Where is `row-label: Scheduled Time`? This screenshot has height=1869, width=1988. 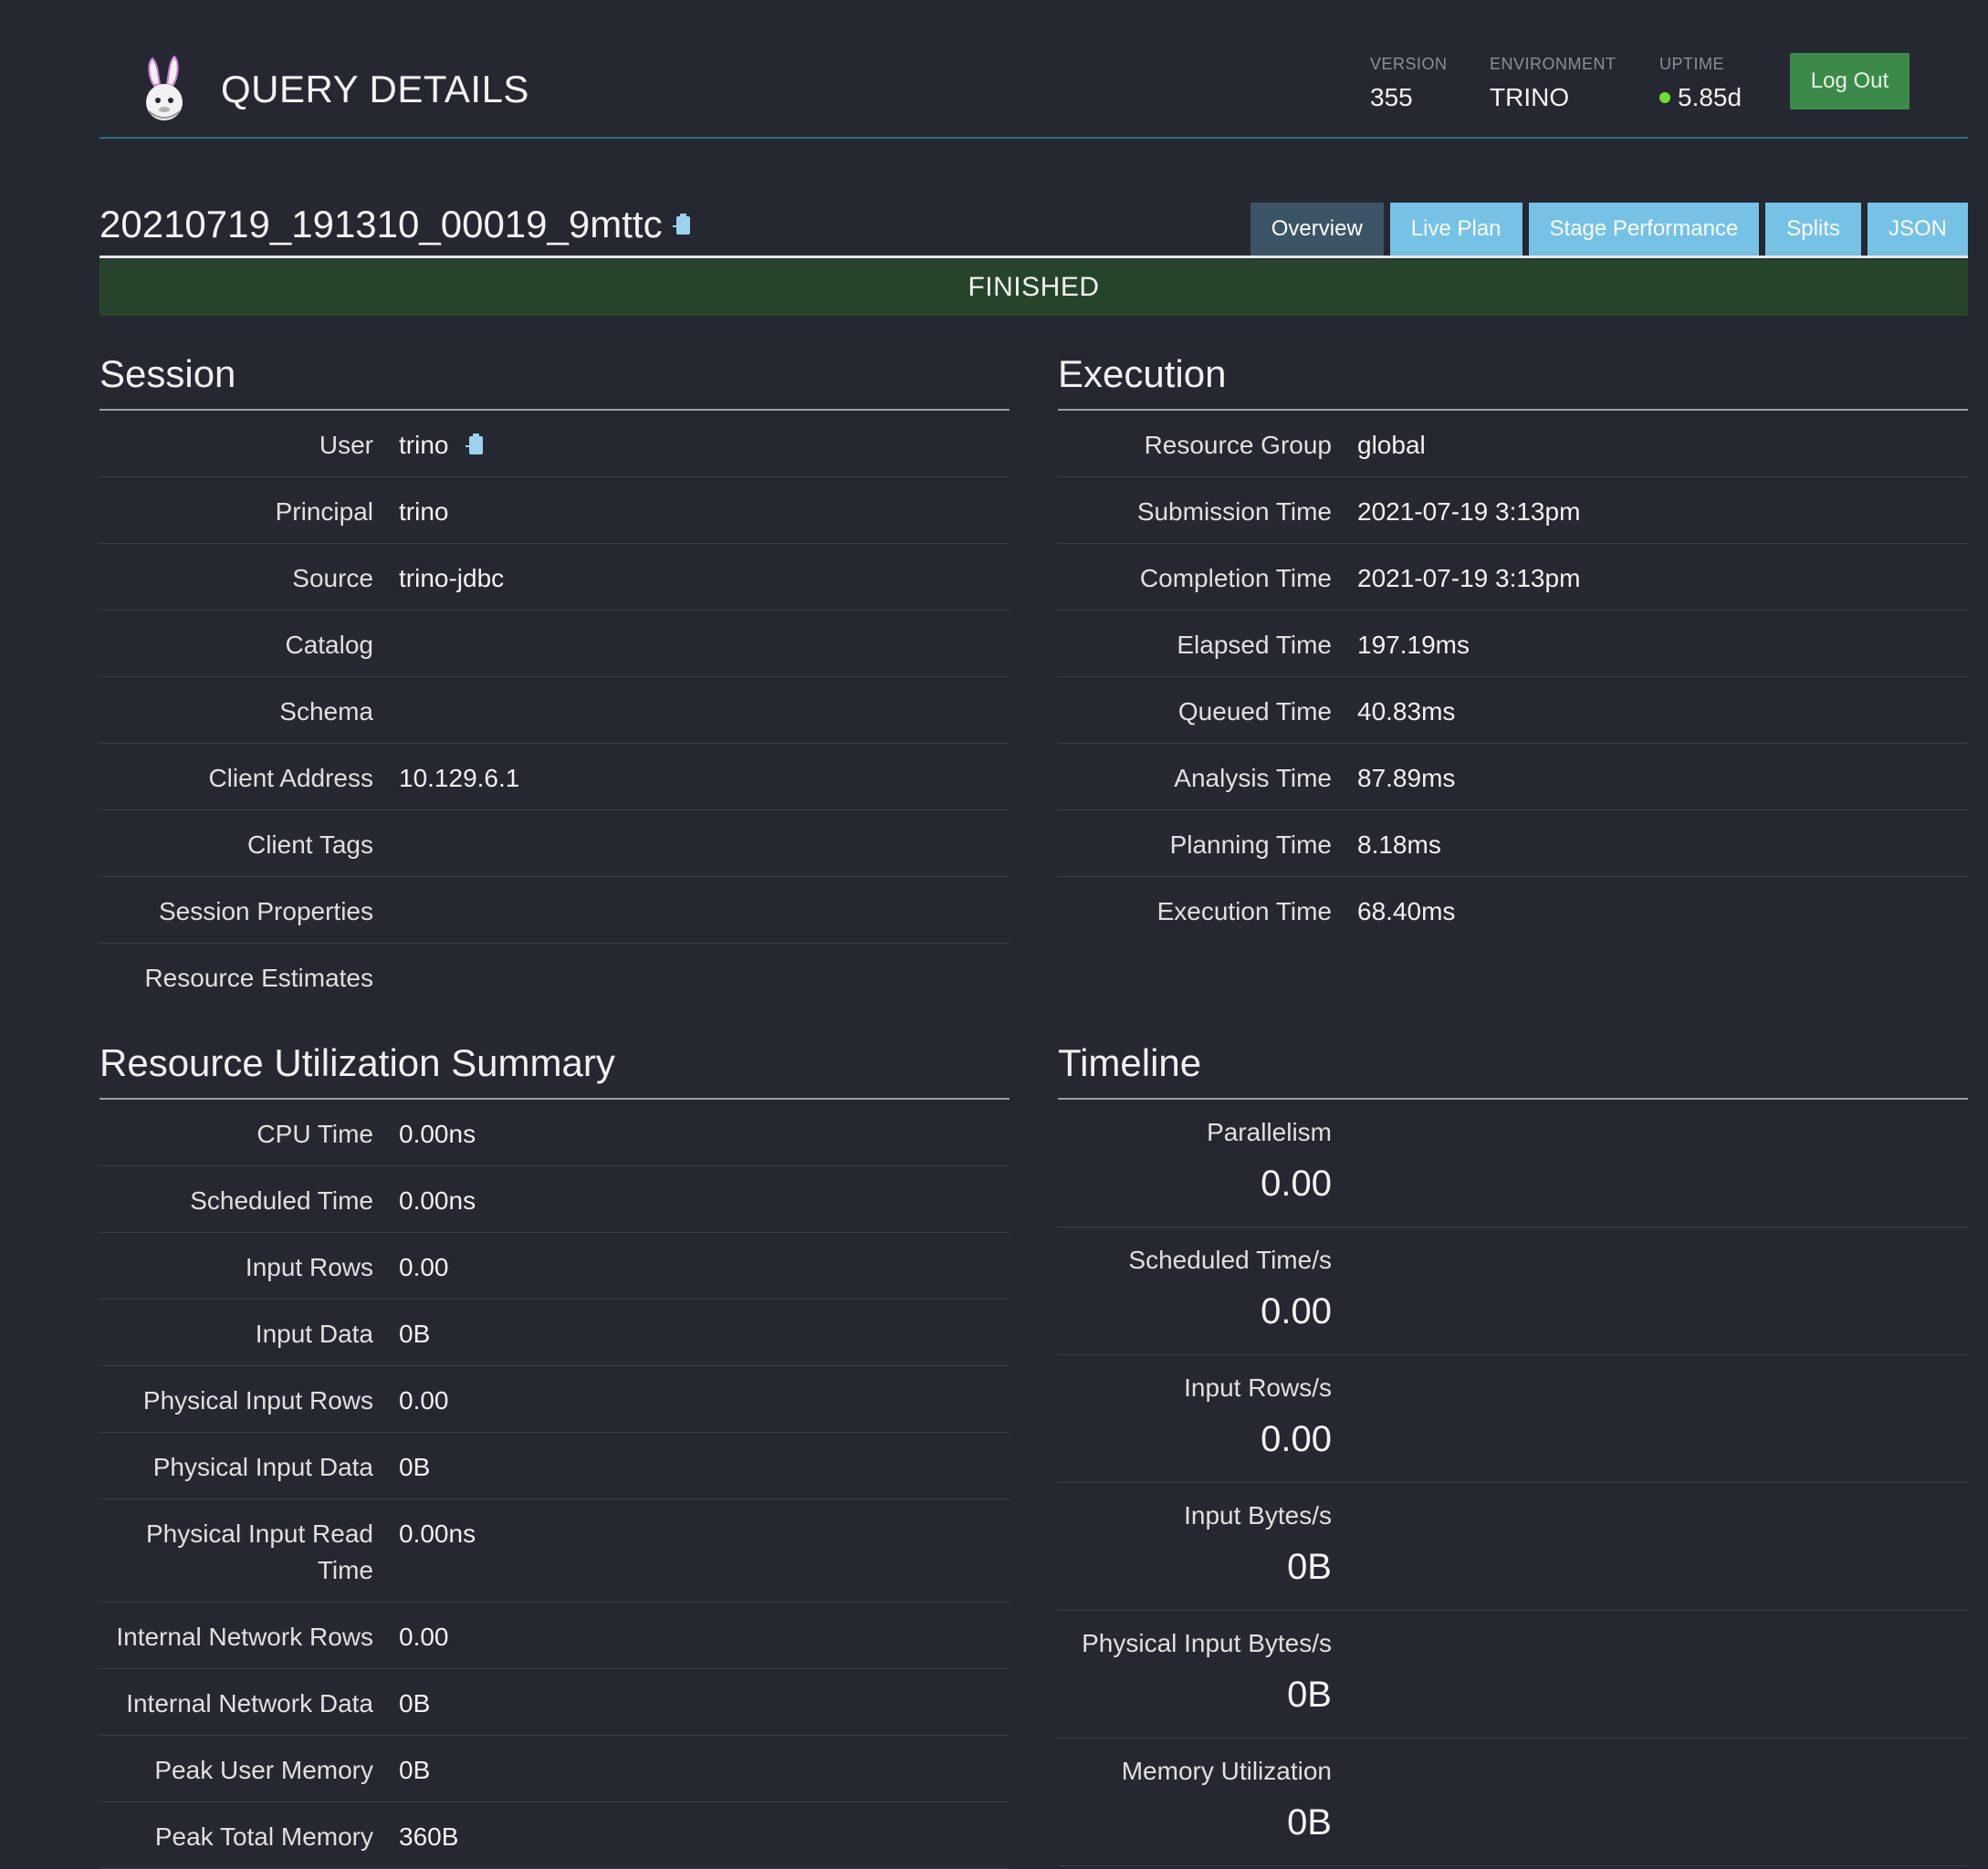
row-label: Scheduled Time is located at coordinates (281, 1200).